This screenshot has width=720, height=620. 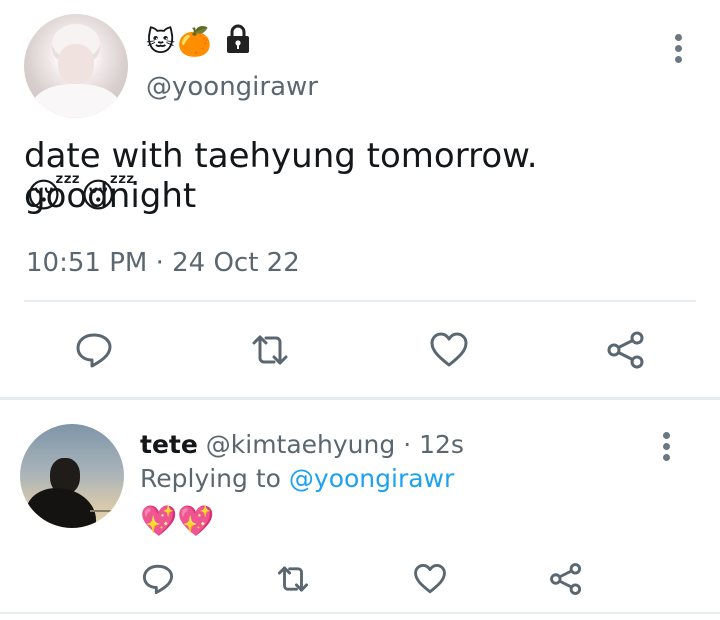 What do you see at coordinates (371, 478) in the screenshot?
I see `replying-to-link: @yoongirawr` at bounding box center [371, 478].